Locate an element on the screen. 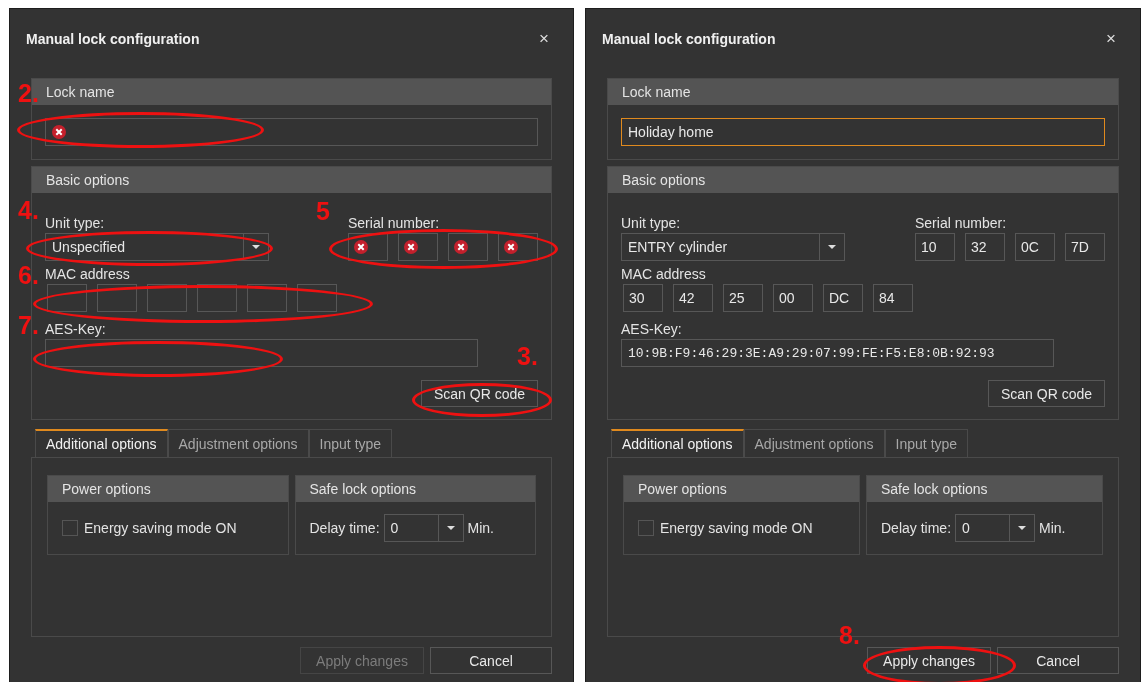 Image resolution: width=1141 pixels, height=690 pixels. annotation-number: 8. is located at coordinates (849, 635).